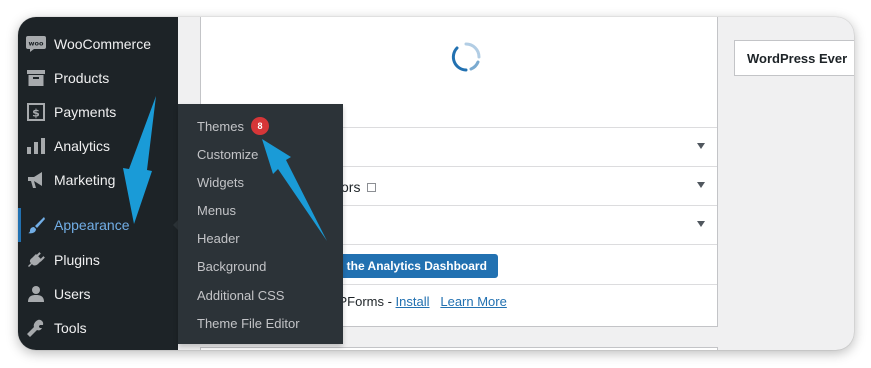  I want to click on payments-icon: $, so click(36, 112).